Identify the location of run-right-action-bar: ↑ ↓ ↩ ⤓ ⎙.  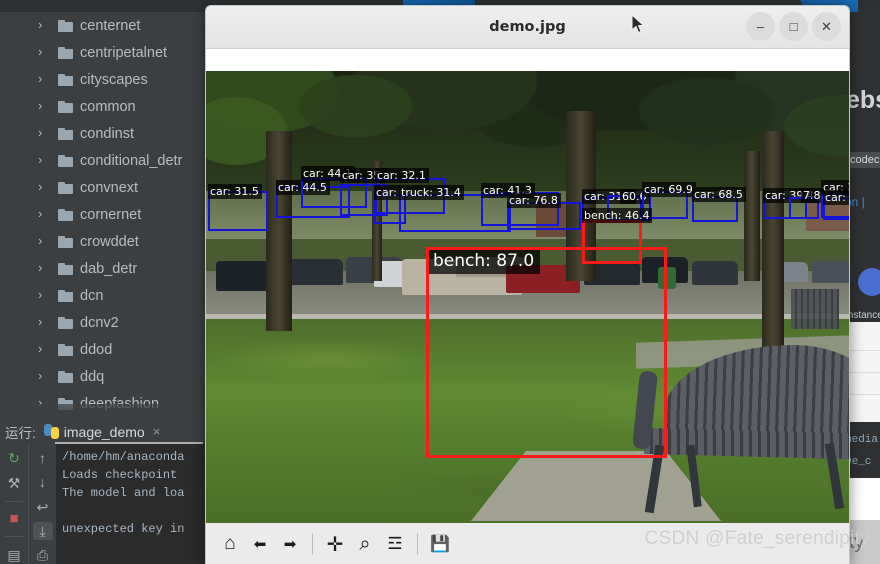
(42, 504).